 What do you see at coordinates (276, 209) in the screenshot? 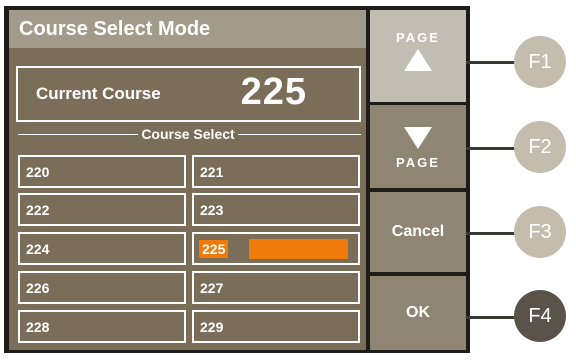
I see `course-button-223: 223` at bounding box center [276, 209].